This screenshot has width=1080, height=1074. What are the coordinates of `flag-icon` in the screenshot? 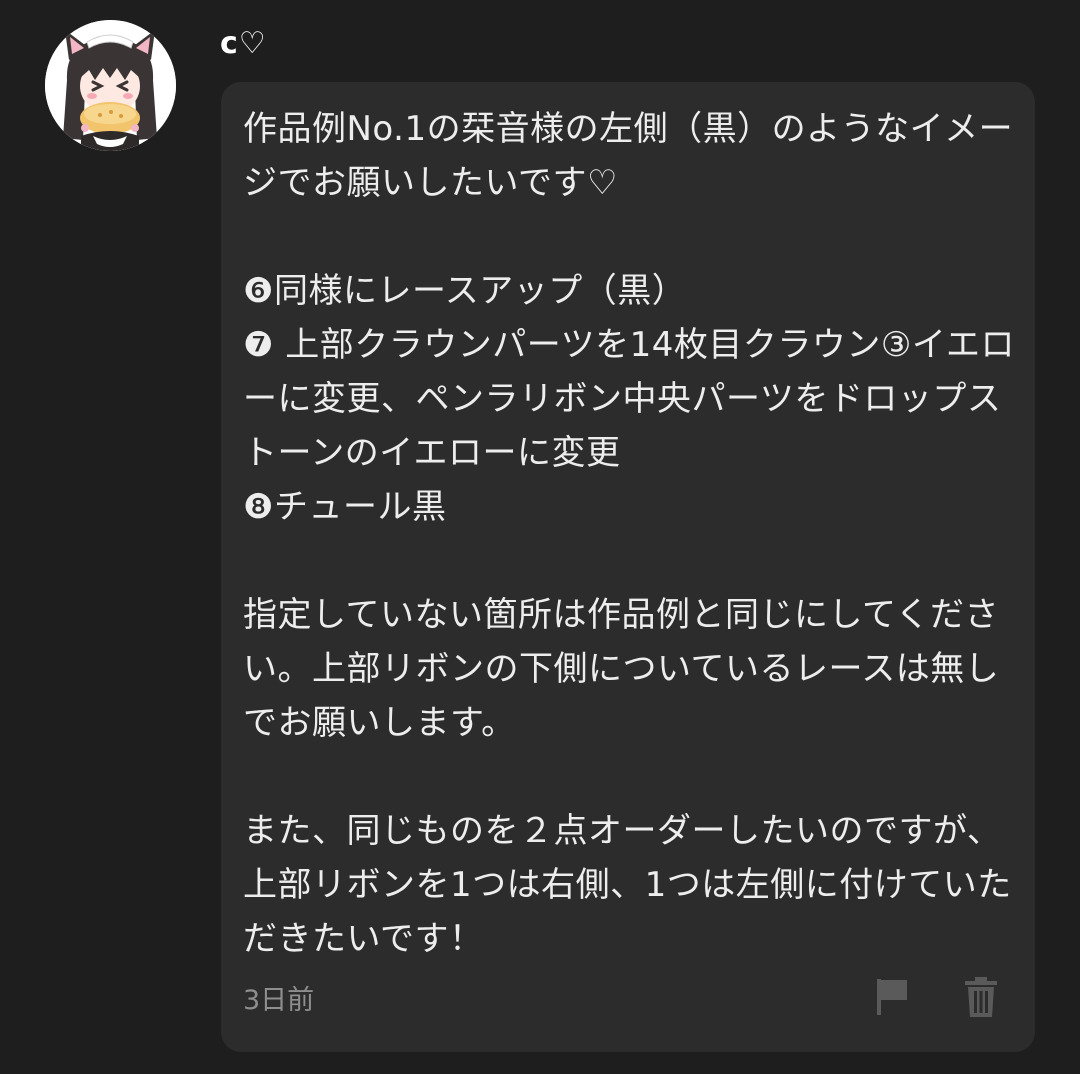 It's located at (892, 997).